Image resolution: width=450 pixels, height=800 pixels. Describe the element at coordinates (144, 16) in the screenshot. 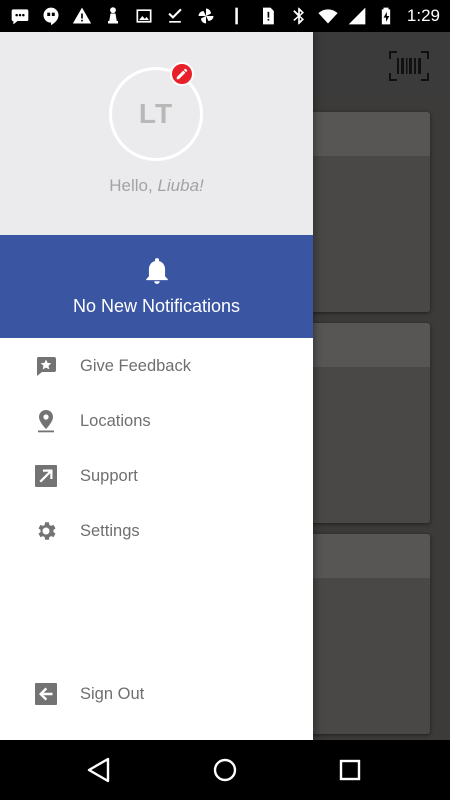

I see `image-icon` at that location.